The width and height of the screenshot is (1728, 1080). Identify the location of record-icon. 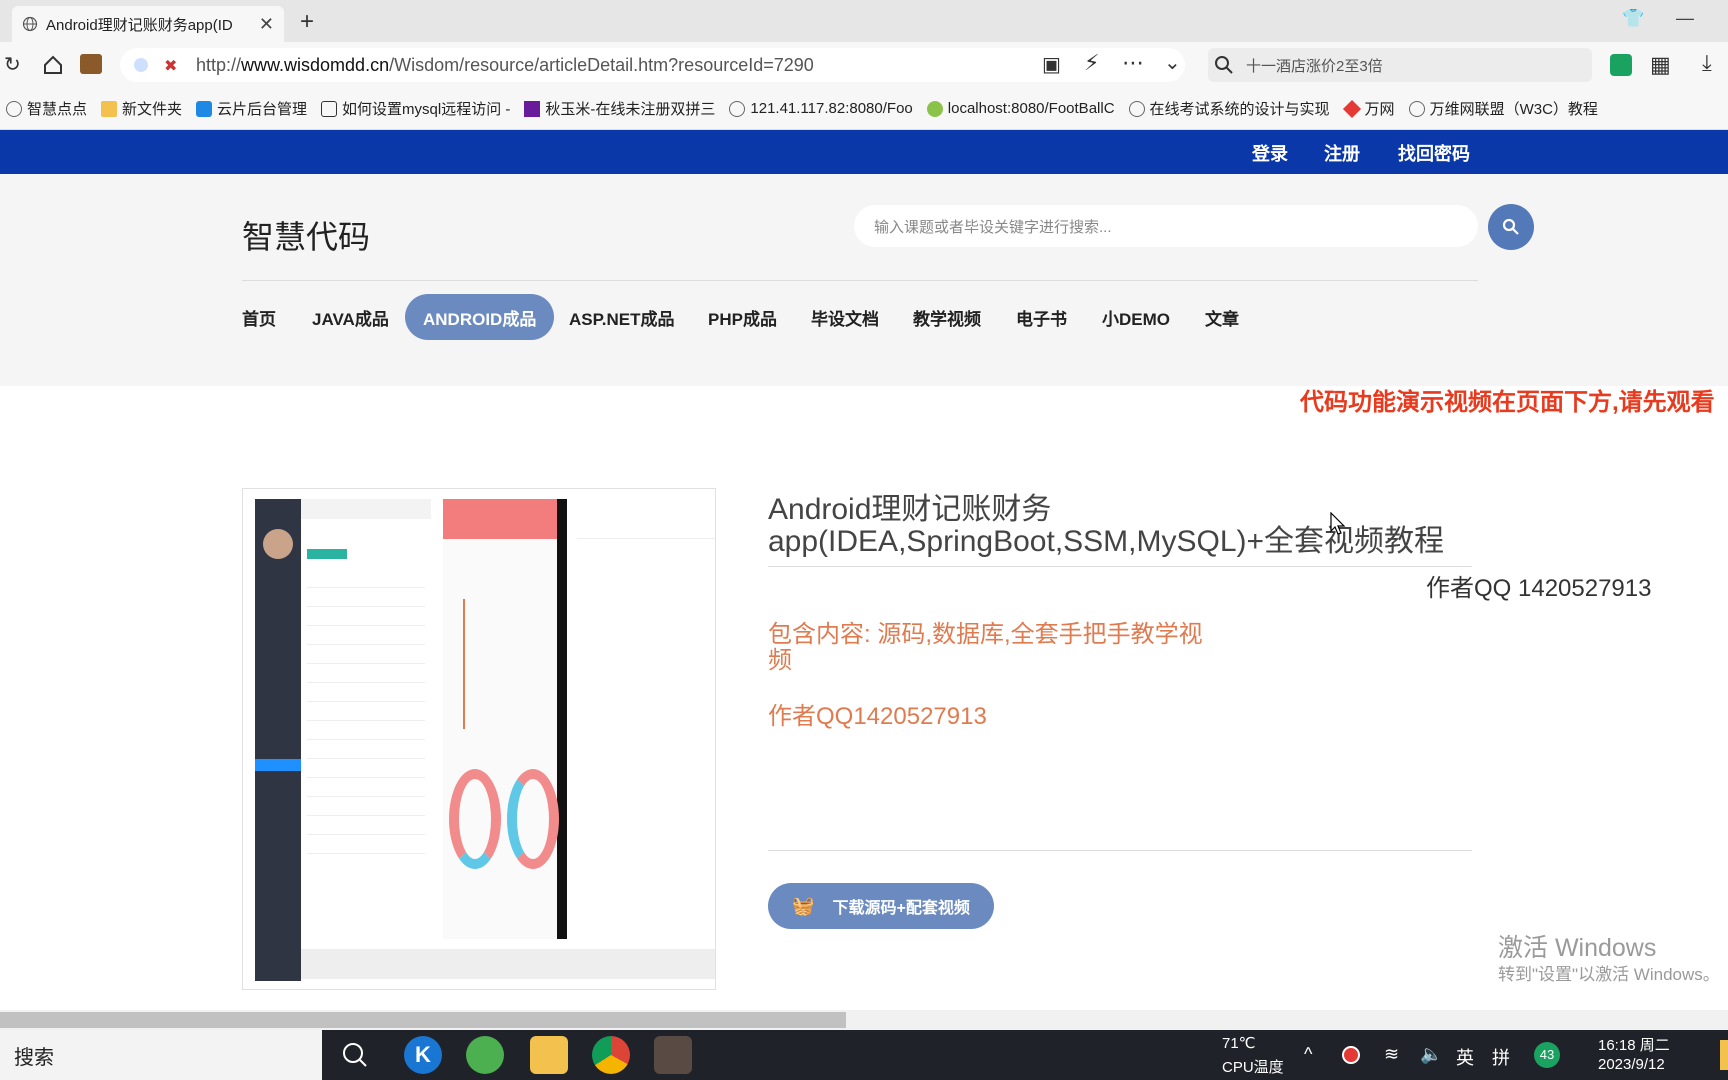
(1351, 1055).